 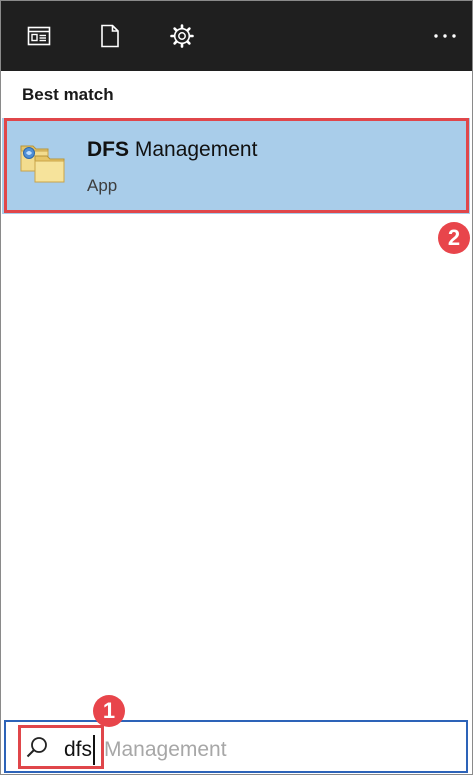 I want to click on result-app-type: App, so click(x=102, y=185).